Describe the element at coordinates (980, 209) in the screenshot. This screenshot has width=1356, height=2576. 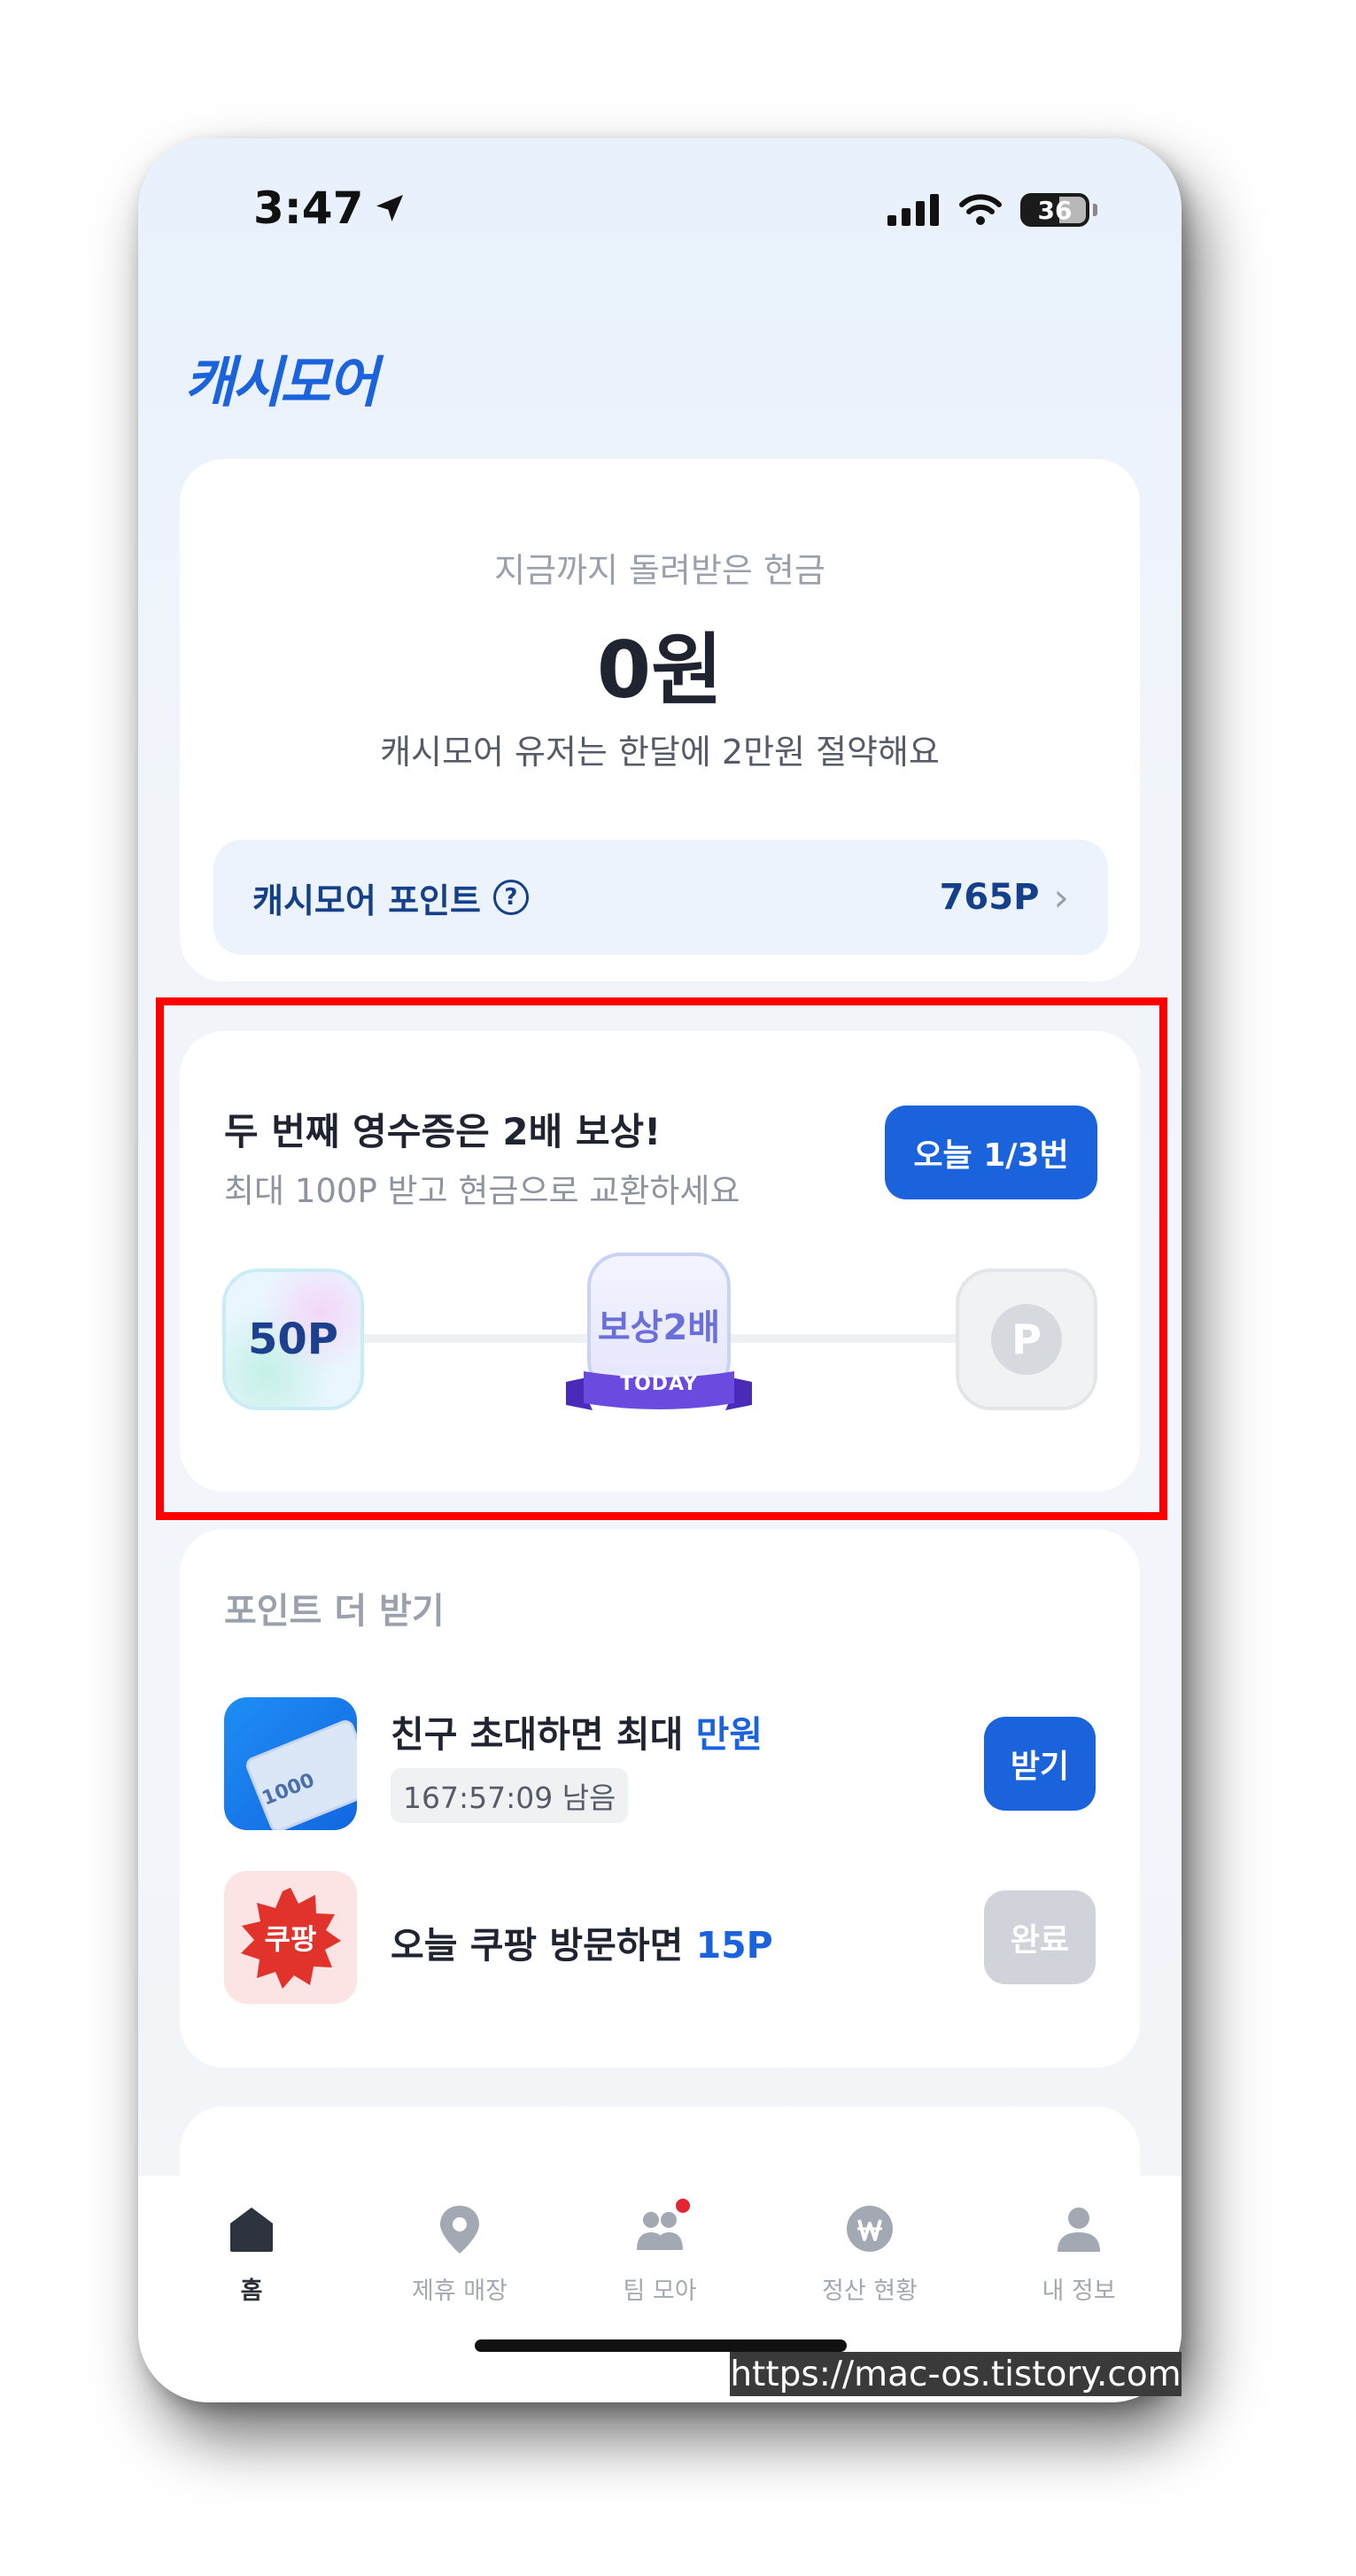
I see `wifi-icon` at that location.